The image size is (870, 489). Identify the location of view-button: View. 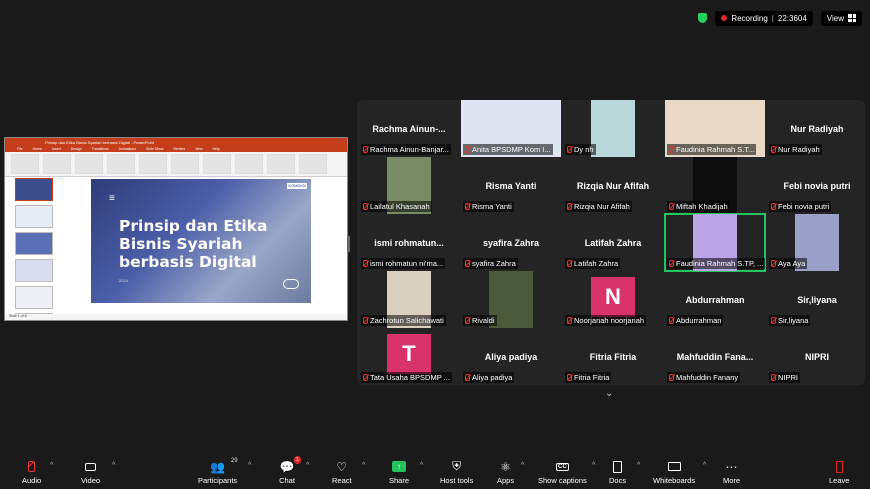
(841, 18).